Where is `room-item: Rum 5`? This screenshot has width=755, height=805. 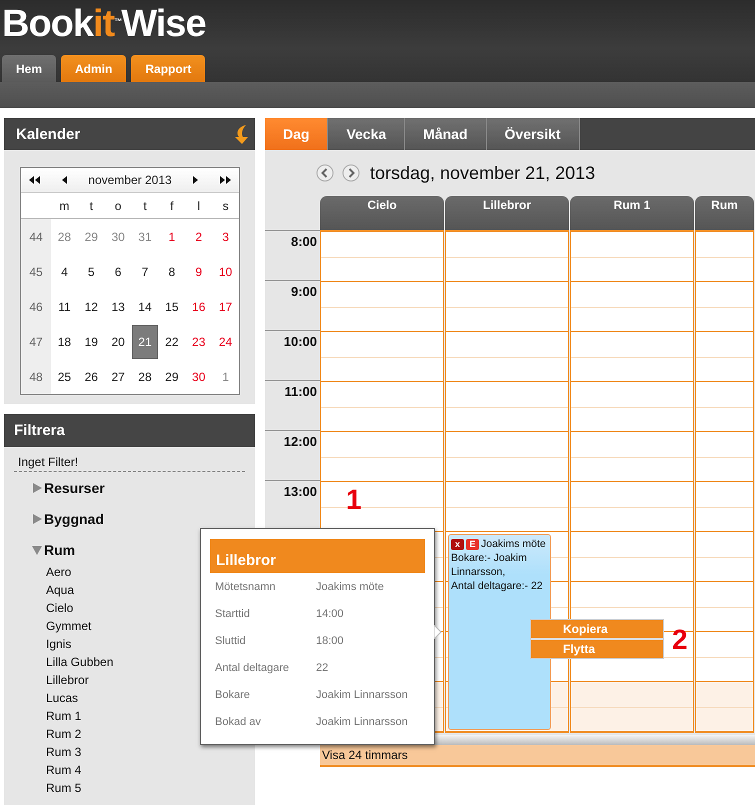 room-item: Rum 5 is located at coordinates (64, 788).